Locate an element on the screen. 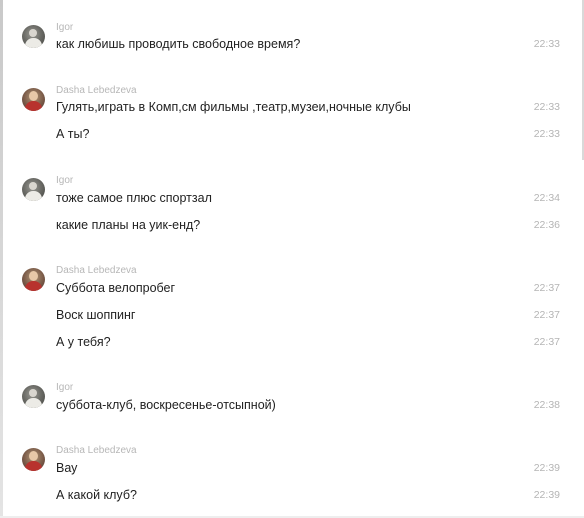 The height and width of the screenshot is (518, 584). message-line: Суббота велопробег 22:37 is located at coordinates (308, 290).